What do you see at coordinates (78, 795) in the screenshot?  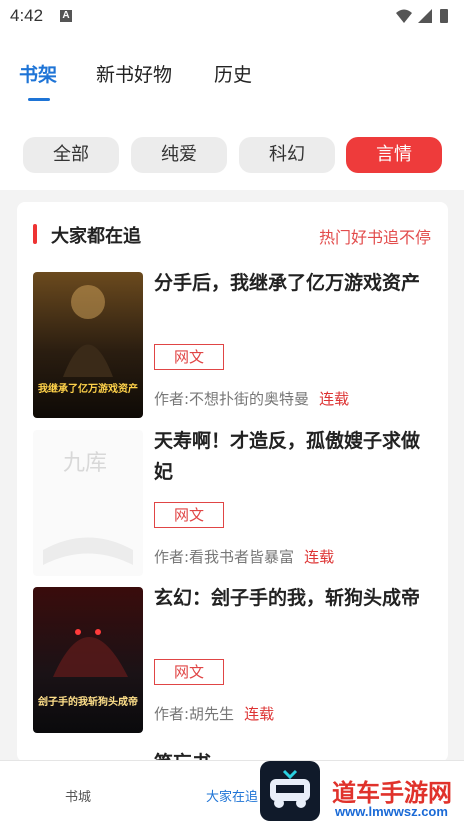 I see `nav-bookstore: 书城` at bounding box center [78, 795].